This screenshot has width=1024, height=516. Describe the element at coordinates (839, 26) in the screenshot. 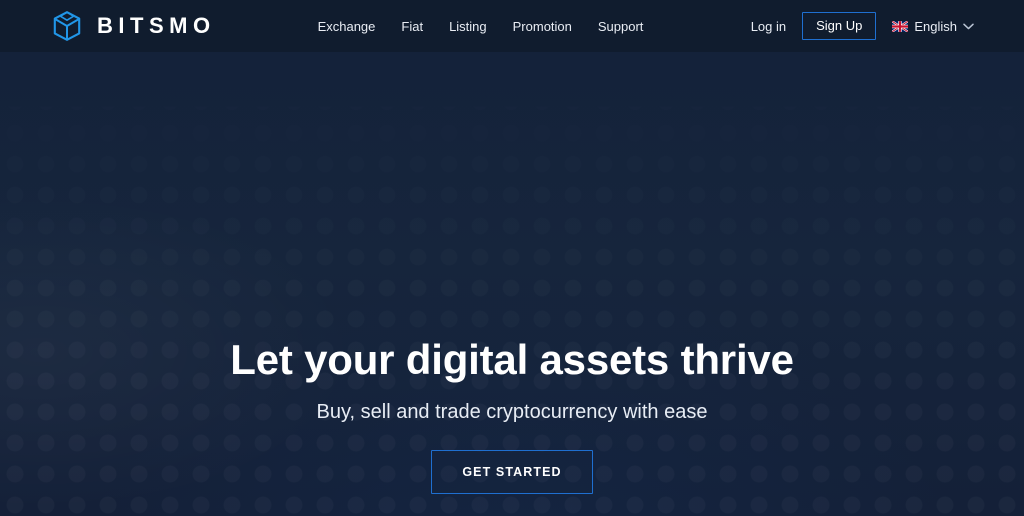

I see `signup-button: Sign Up` at that location.